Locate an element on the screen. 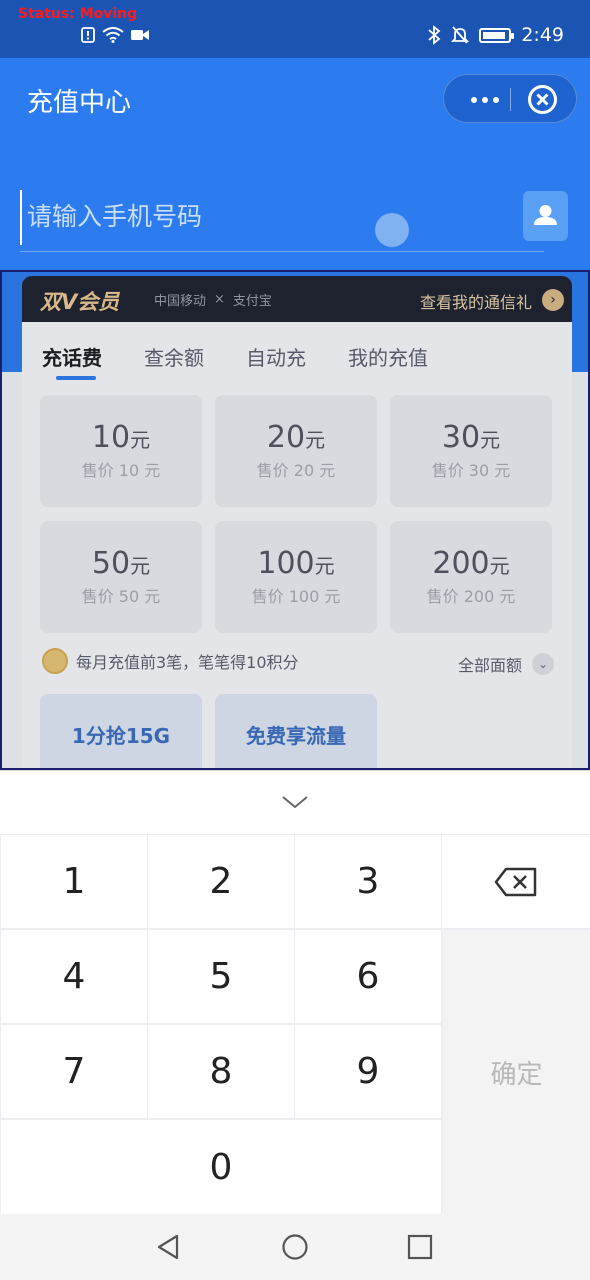 The image size is (590, 1280). key-2: 2 is located at coordinates (221, 881).